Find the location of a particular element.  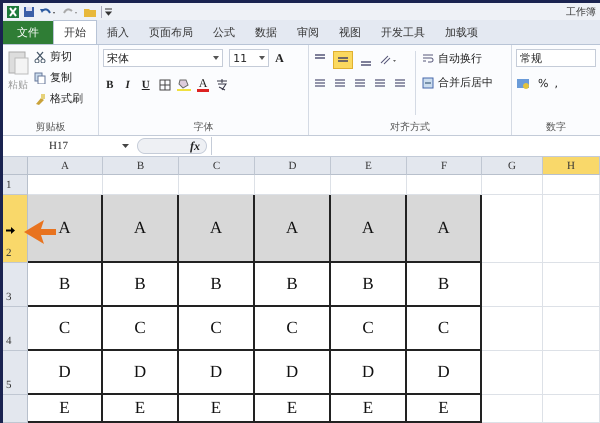

column-header: F is located at coordinates (444, 166).